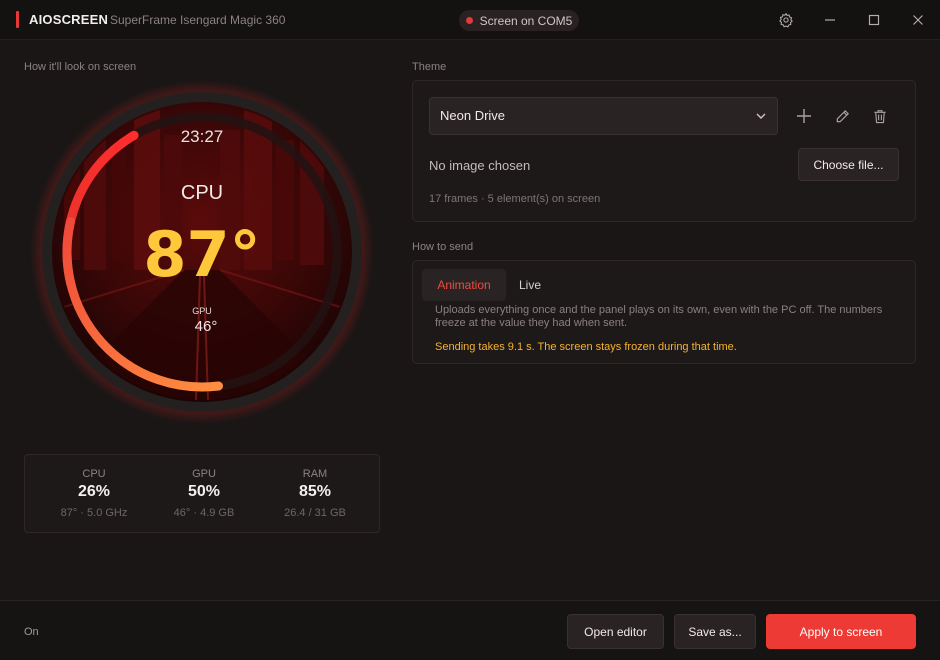 This screenshot has width=940, height=660. Describe the element at coordinates (94, 474) in the screenshot. I see `stat-label: CPU` at that location.